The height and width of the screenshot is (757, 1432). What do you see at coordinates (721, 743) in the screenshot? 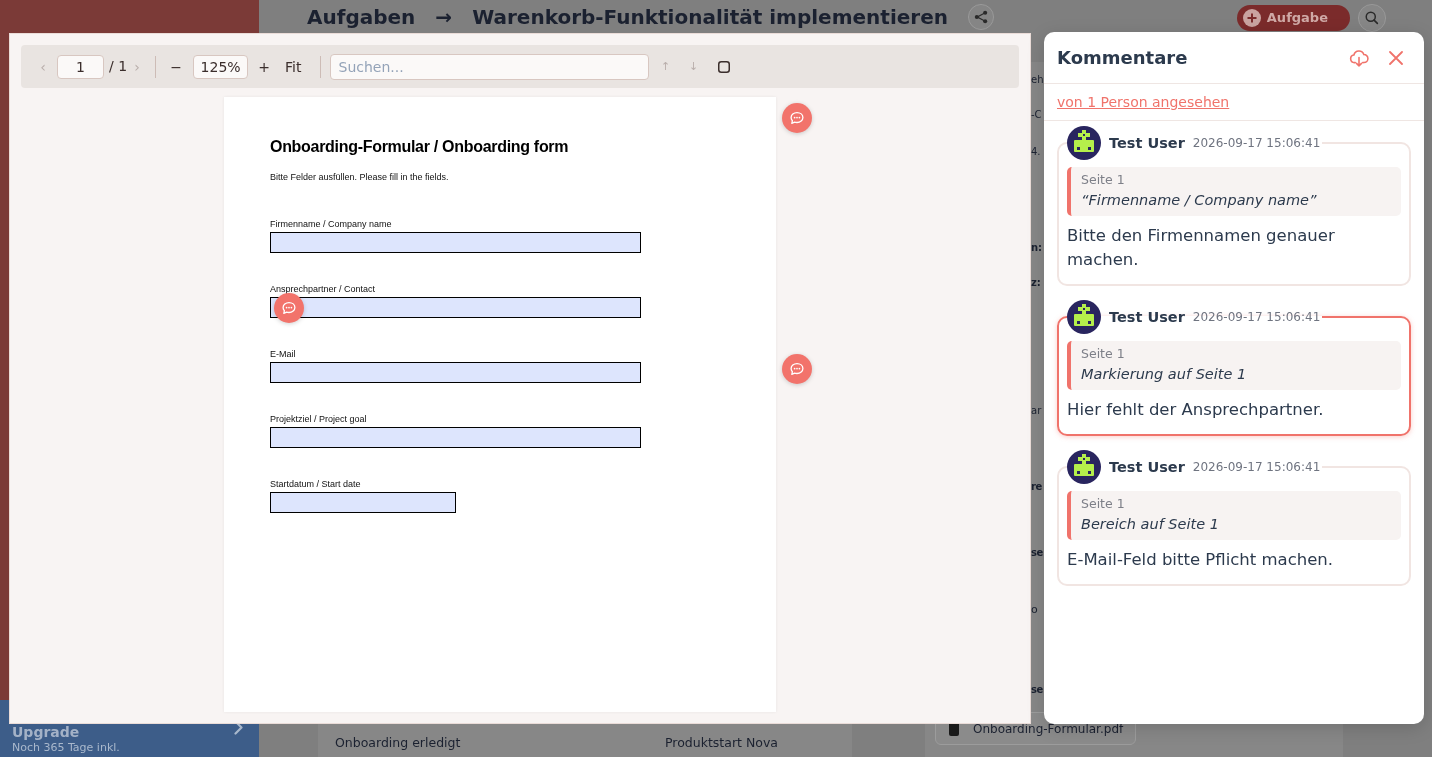
I see `table-cell-text: Produktstart Nova` at bounding box center [721, 743].